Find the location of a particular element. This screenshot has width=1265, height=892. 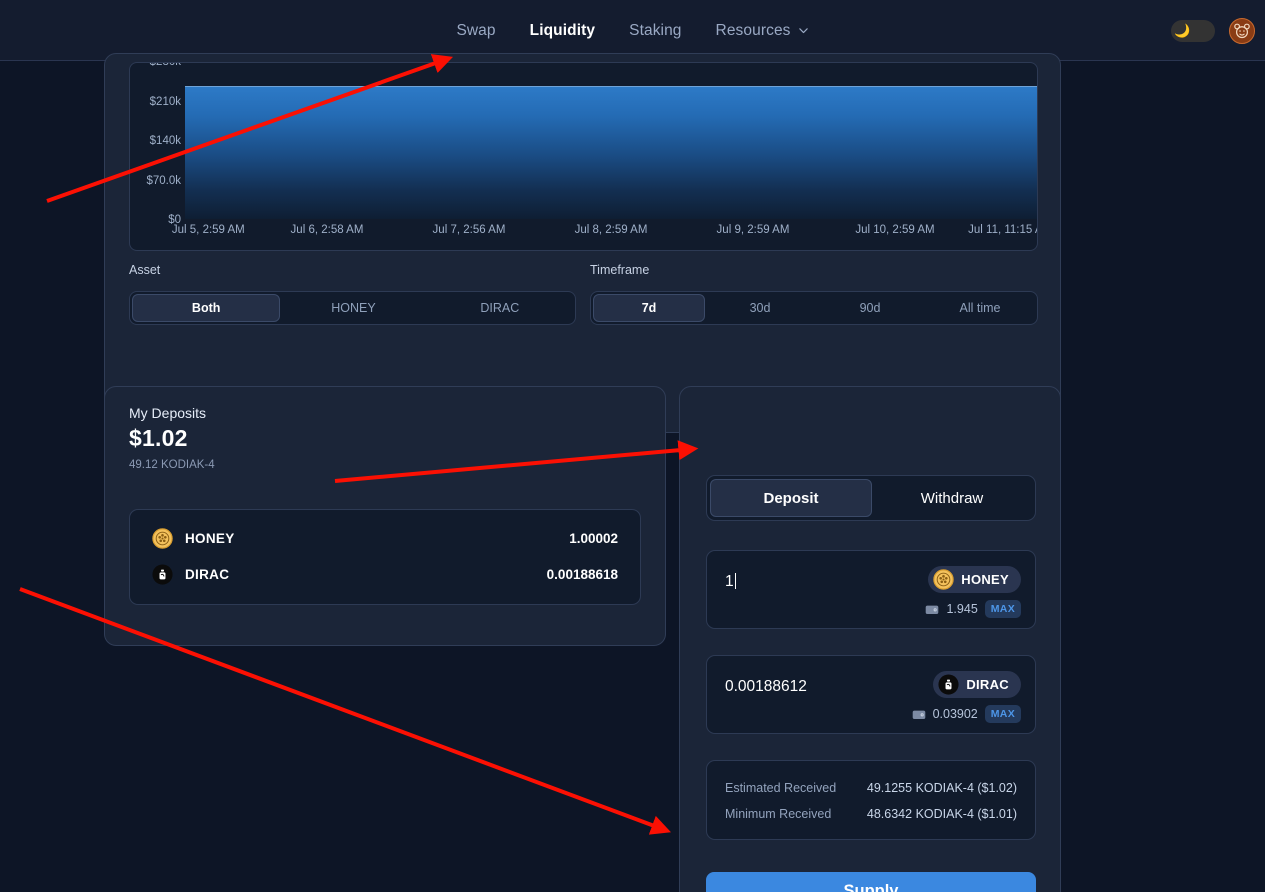

honey-amount-input-box: 1 HONEY 1.945 MAX is located at coordinates (871, 589).